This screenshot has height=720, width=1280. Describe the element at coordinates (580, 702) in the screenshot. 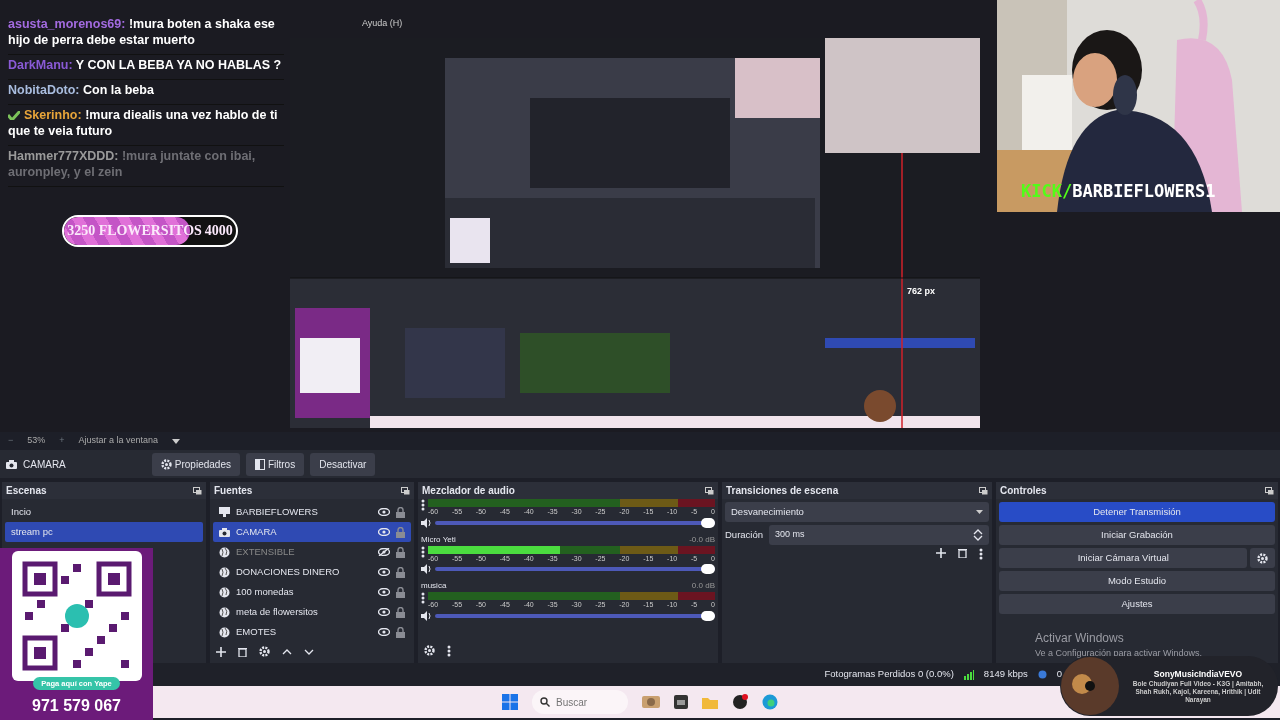

I see `search-field: Buscar` at that location.